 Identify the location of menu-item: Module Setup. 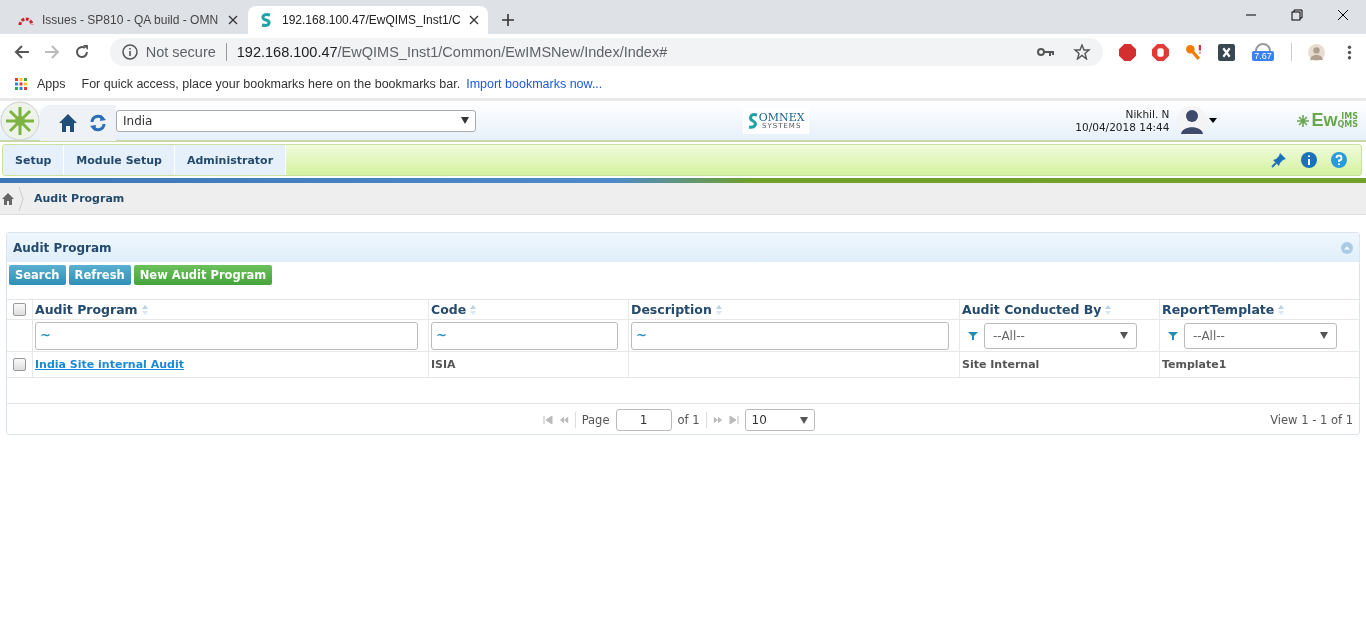
(119, 160).